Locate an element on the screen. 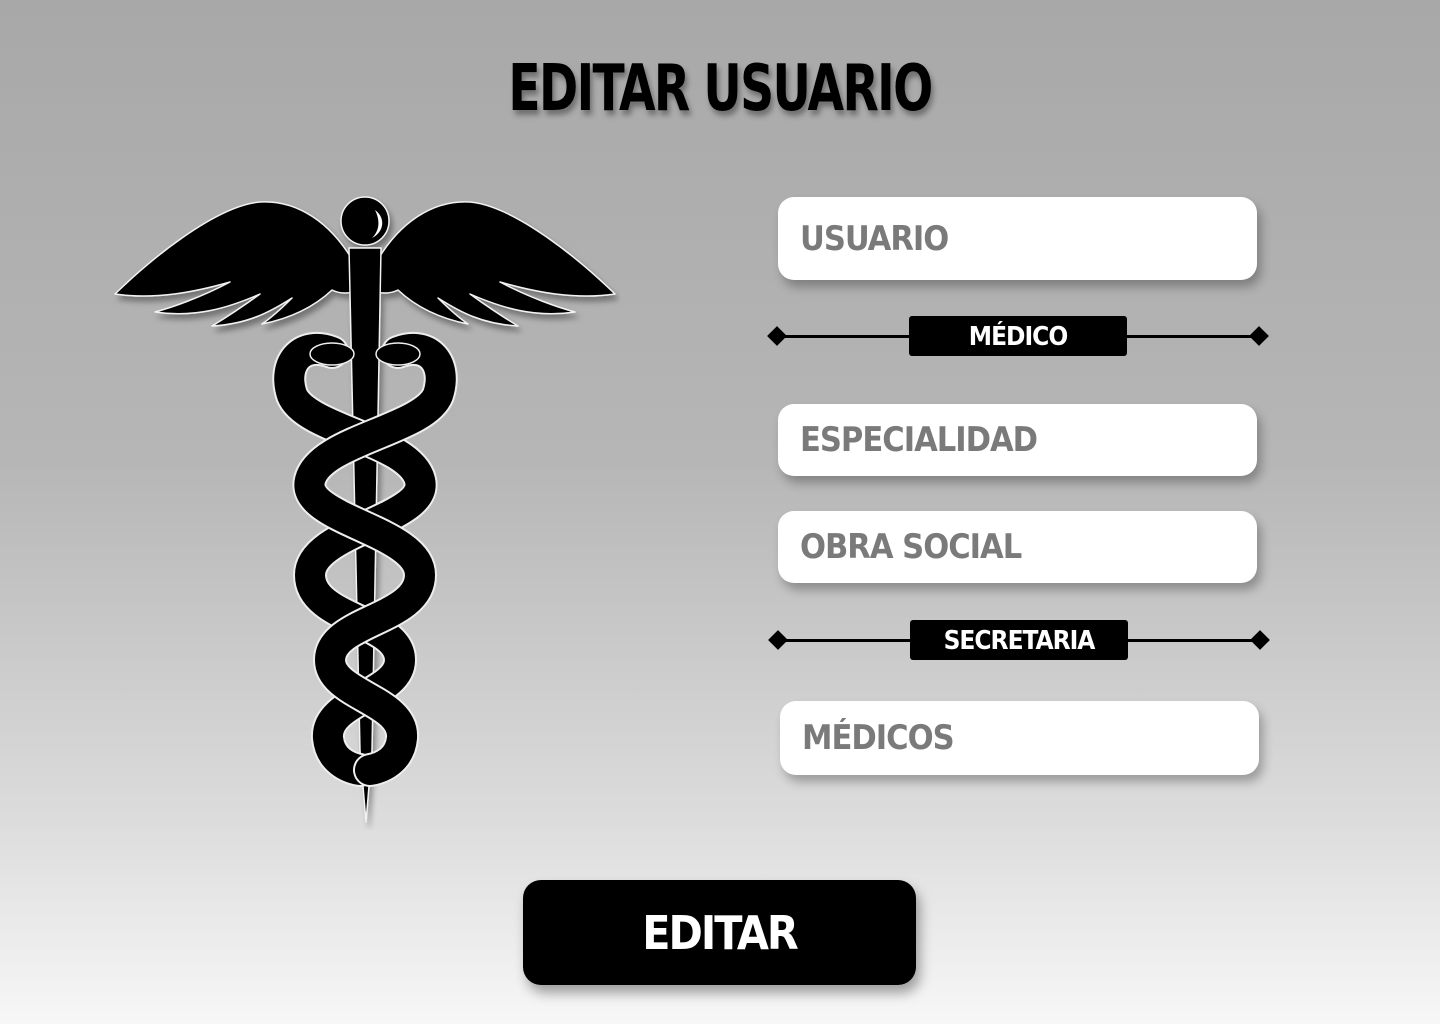  medicos-field-container is located at coordinates (1019, 738).